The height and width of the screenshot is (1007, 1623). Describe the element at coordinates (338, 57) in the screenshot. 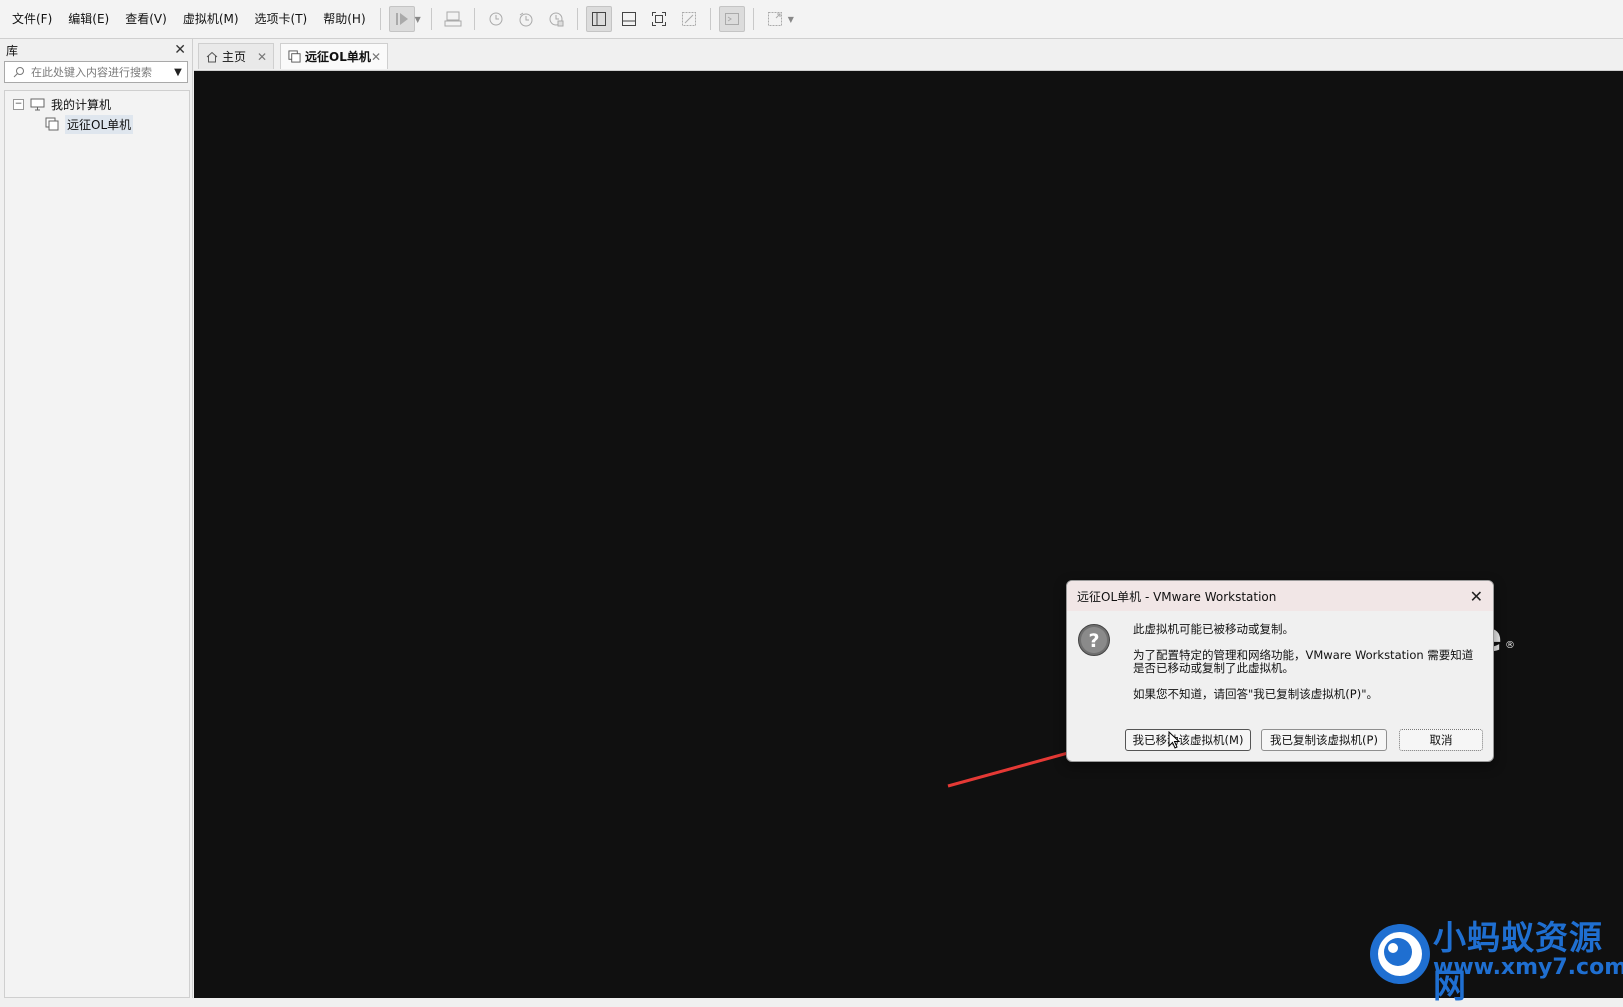

I see `tab-vm-label: 远征OL单机` at that location.